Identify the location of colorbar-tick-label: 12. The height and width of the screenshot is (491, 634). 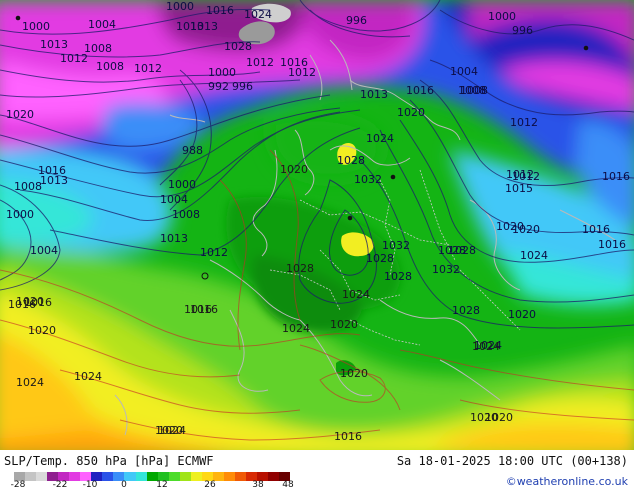
(162, 485).